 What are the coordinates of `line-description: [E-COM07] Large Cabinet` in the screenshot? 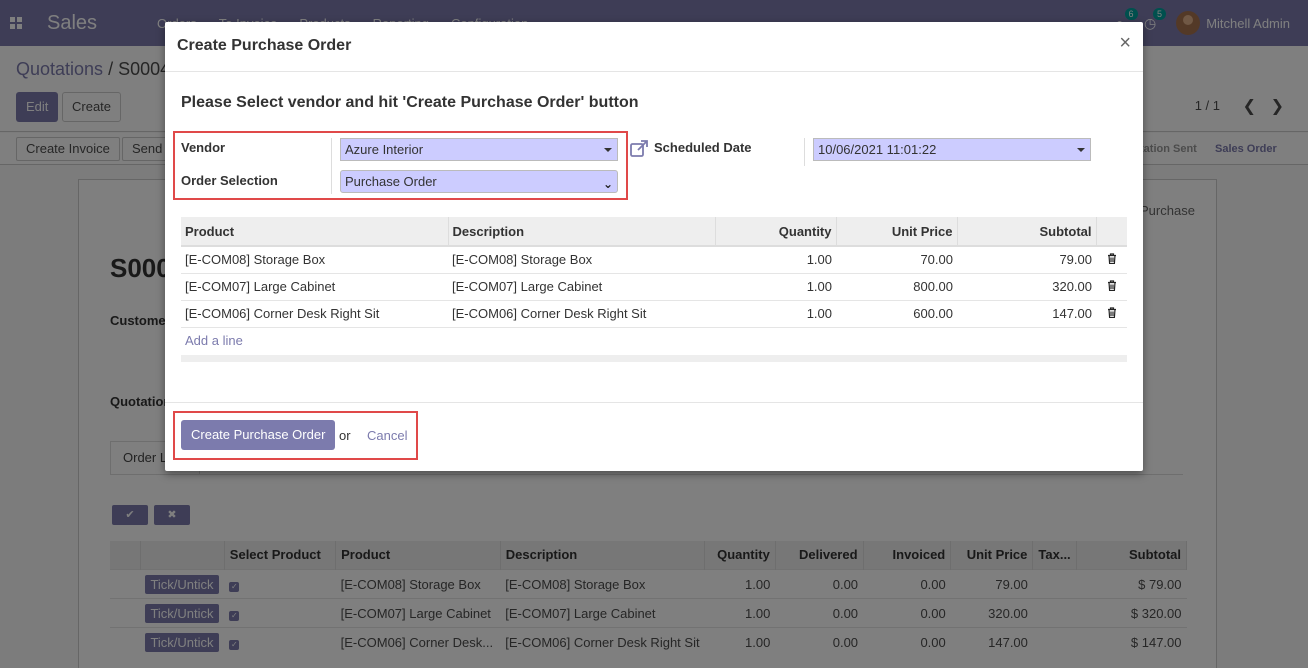 It's located at (581, 287).